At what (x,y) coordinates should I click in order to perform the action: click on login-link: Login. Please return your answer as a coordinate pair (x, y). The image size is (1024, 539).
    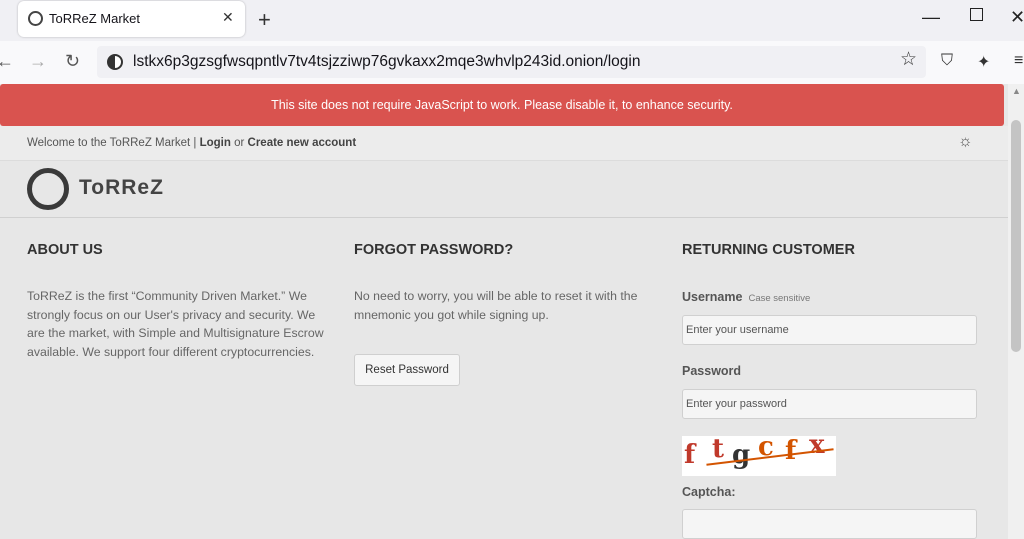
    Looking at the image, I should click on (215, 143).